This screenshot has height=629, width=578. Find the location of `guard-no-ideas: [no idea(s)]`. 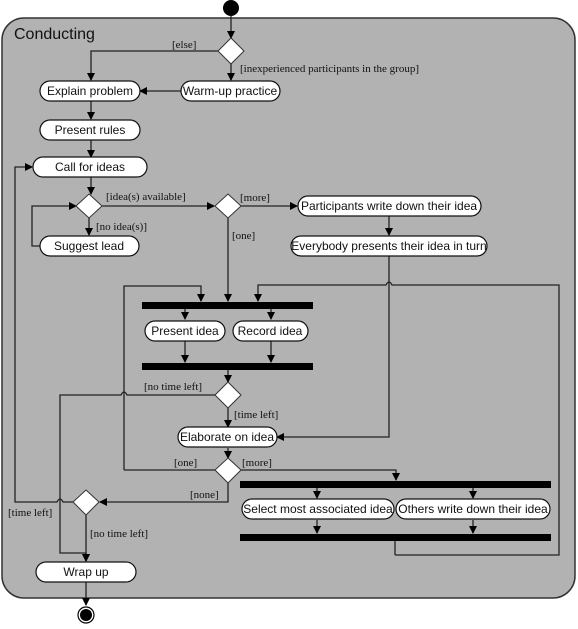

guard-no-ideas: [no idea(s)] is located at coordinates (121, 227).